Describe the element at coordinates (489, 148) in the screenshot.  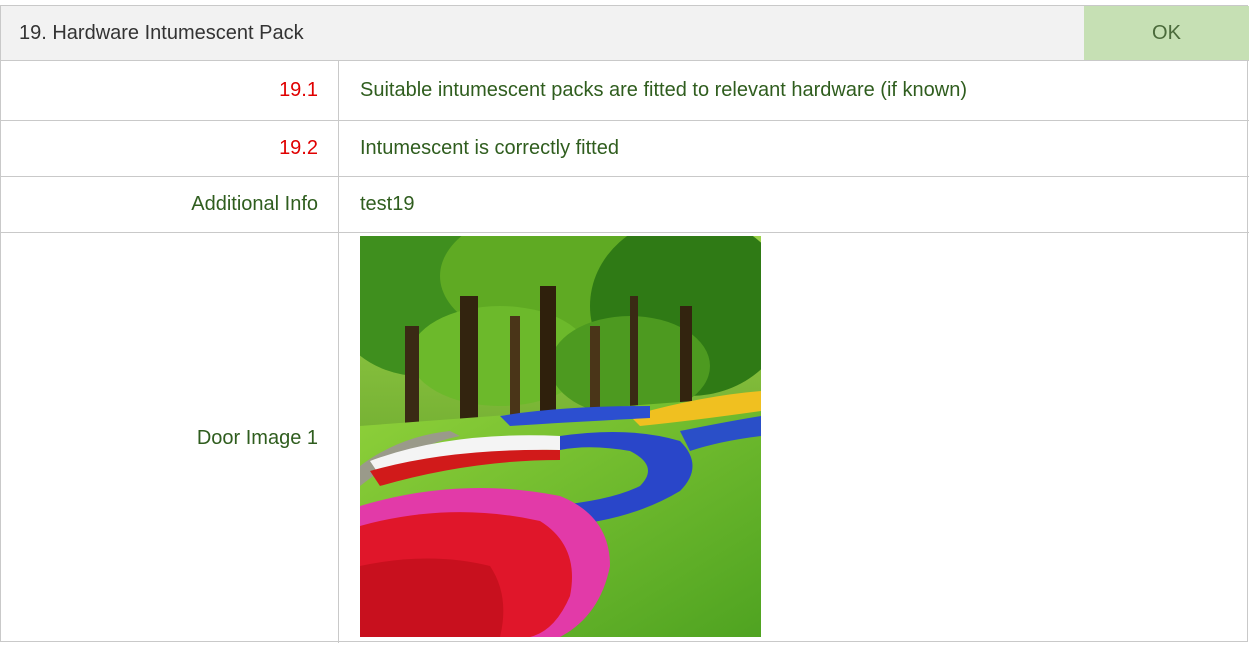
I see `item-description: Intumescent is correctly fitted` at that location.